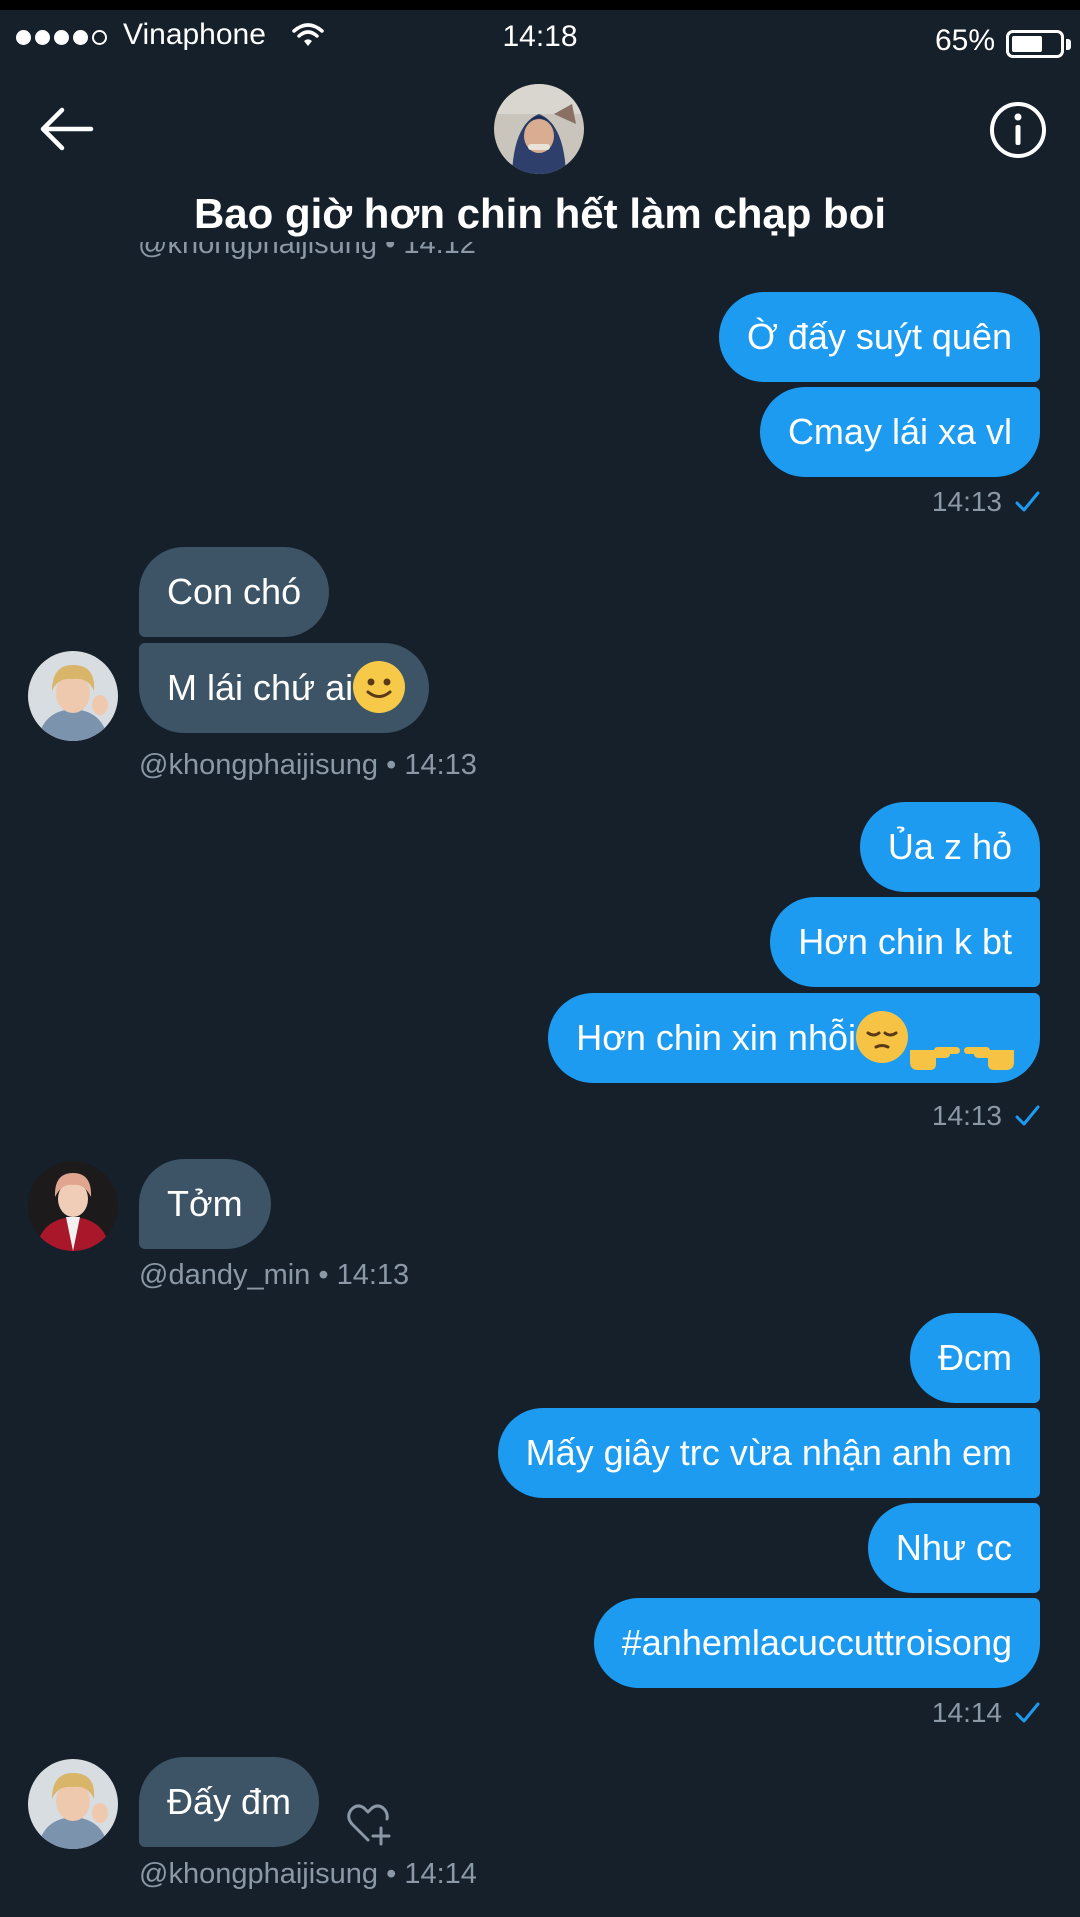 Image resolution: width=1080 pixels, height=1917 pixels. Describe the element at coordinates (716, 1037) in the screenshot. I see `message-text: Hơn chin xin nhỗi` at that location.